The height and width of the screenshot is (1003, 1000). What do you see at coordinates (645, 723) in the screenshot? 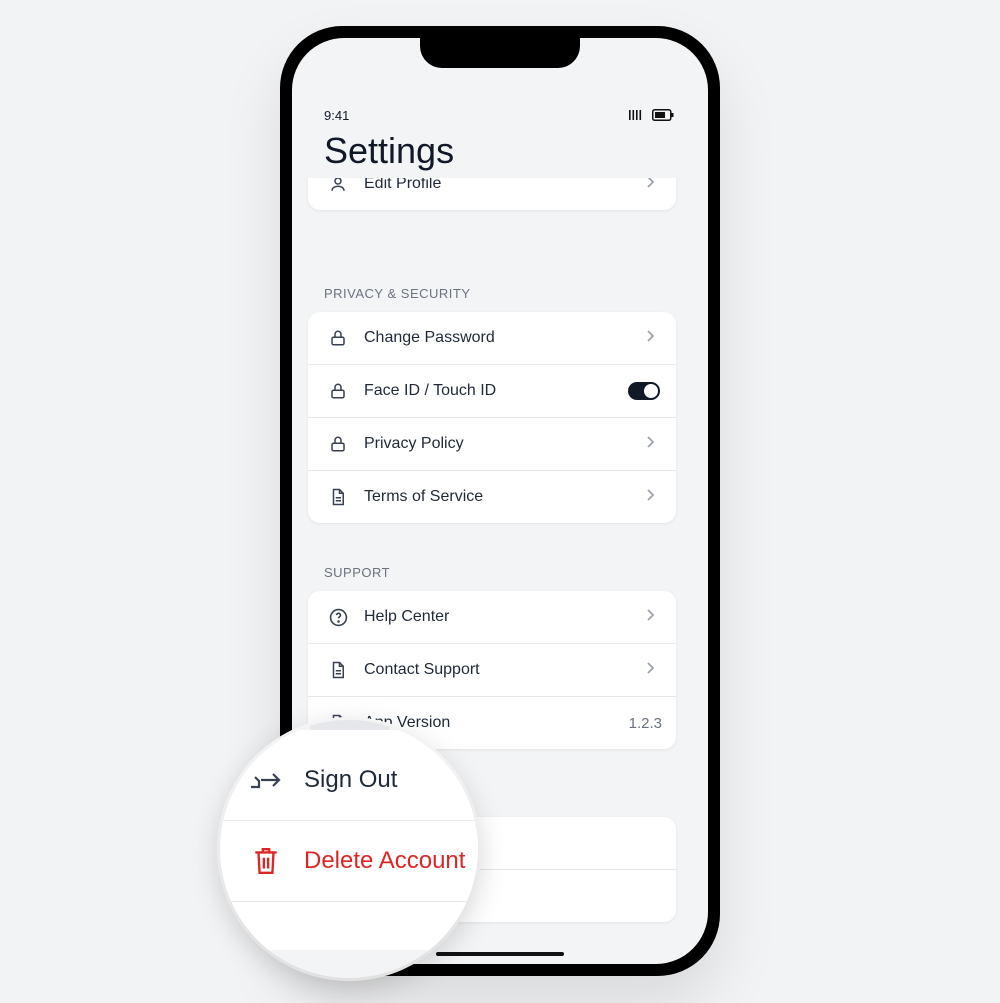
I see `app-version-value: 1.2.3` at bounding box center [645, 723].